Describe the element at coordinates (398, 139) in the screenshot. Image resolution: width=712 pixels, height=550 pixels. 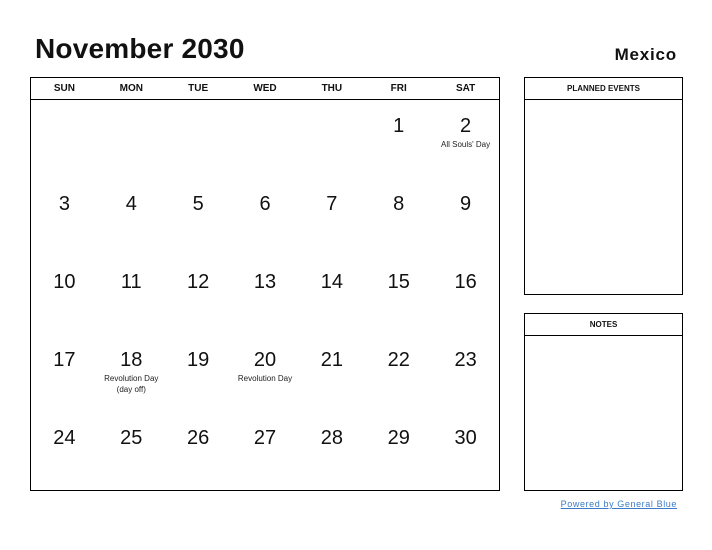
I see `day-cell: 1` at that location.